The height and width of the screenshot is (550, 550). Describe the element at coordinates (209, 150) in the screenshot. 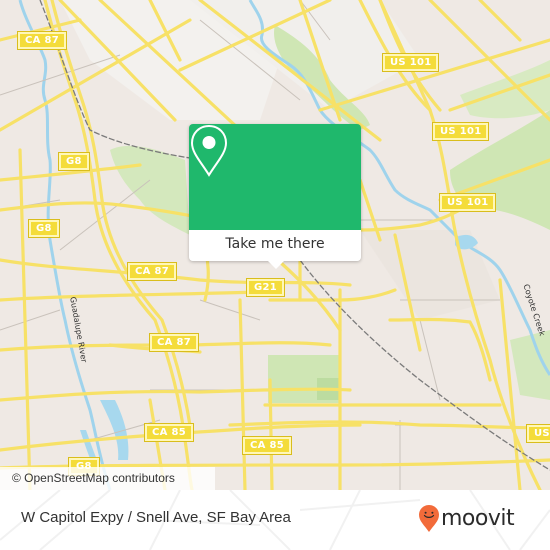

I see `map-pin-icon` at that location.